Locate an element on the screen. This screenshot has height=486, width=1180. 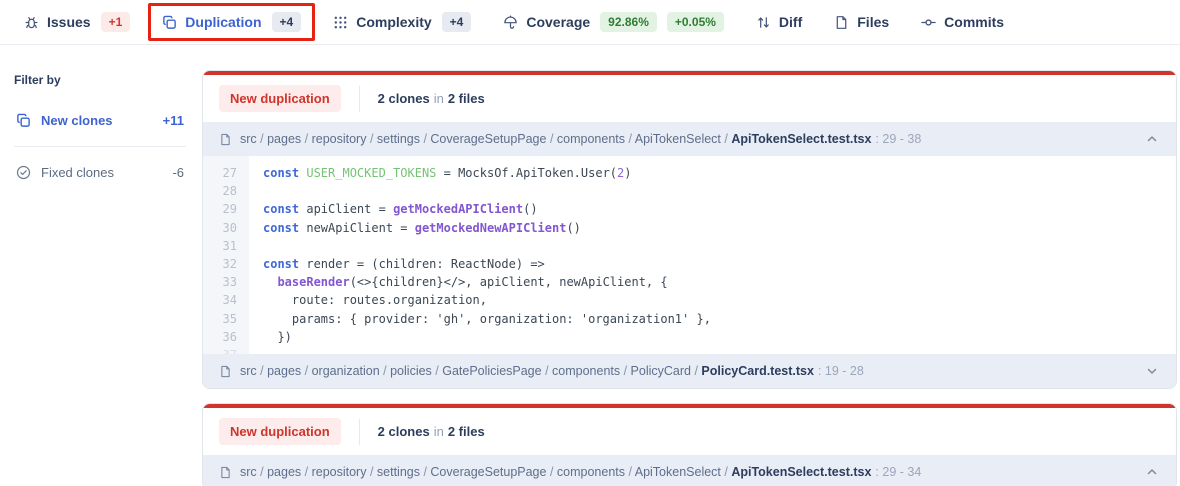
code-line: 34 route: routes.organization, is located at coordinates (689, 300).